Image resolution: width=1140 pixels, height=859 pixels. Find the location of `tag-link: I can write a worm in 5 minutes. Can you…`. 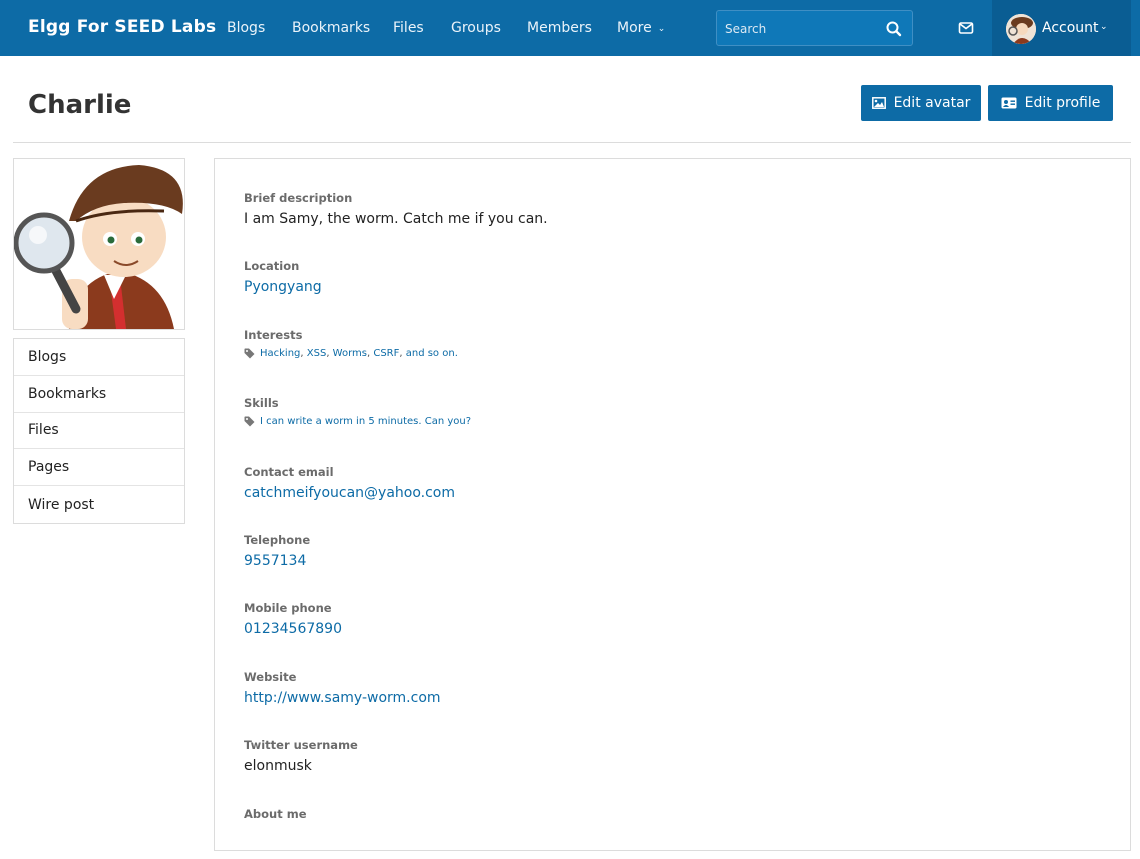

tag-link: I can write a worm in 5 minutes. Can you… is located at coordinates (365, 421).